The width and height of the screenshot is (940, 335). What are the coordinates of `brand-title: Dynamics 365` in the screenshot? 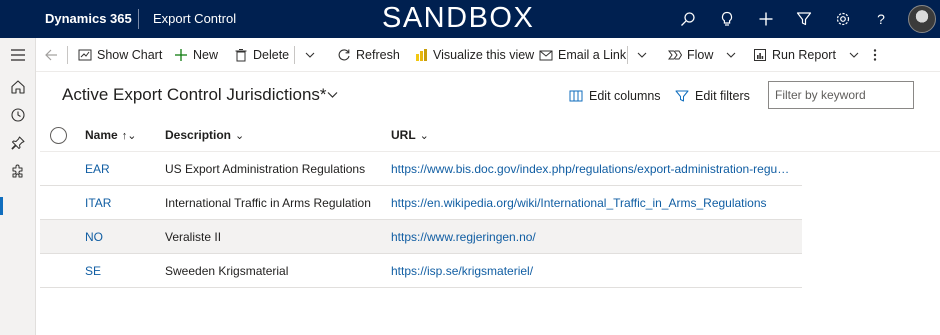 It's located at (88, 18).